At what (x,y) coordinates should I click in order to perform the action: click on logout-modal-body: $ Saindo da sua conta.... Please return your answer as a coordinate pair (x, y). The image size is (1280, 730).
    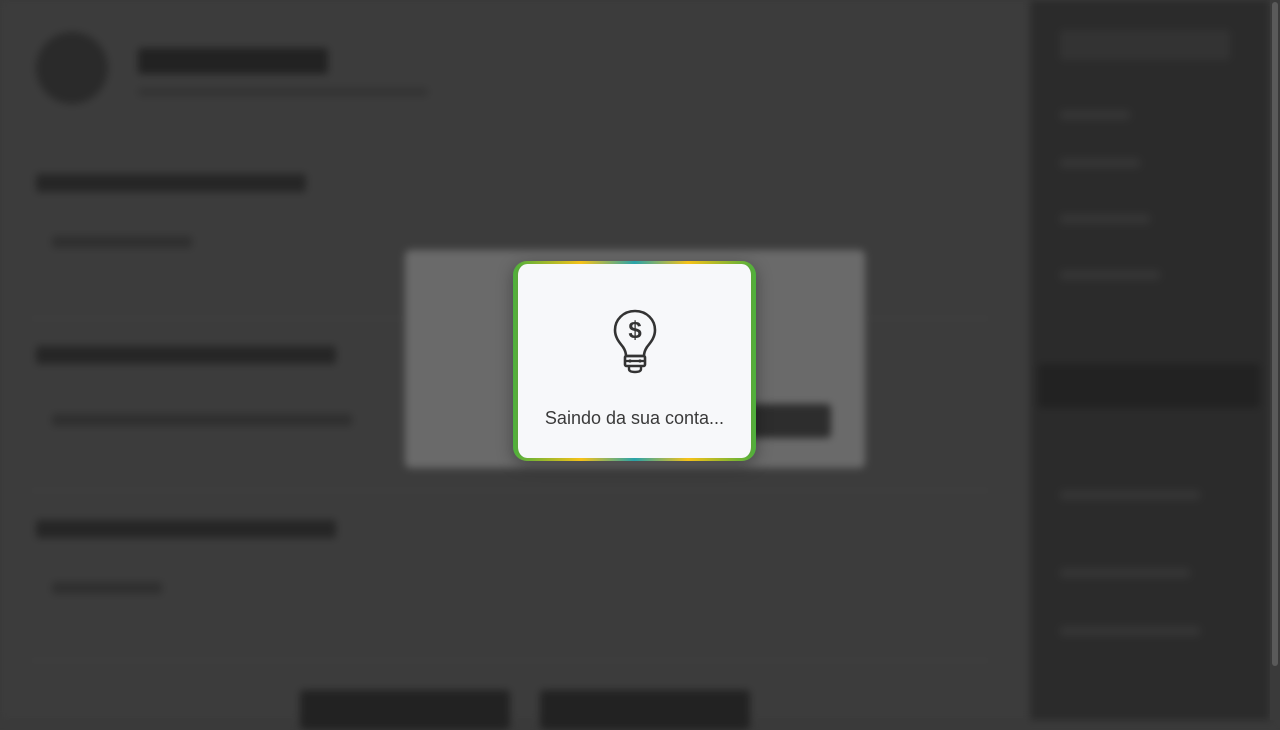
    Looking at the image, I should click on (634, 361).